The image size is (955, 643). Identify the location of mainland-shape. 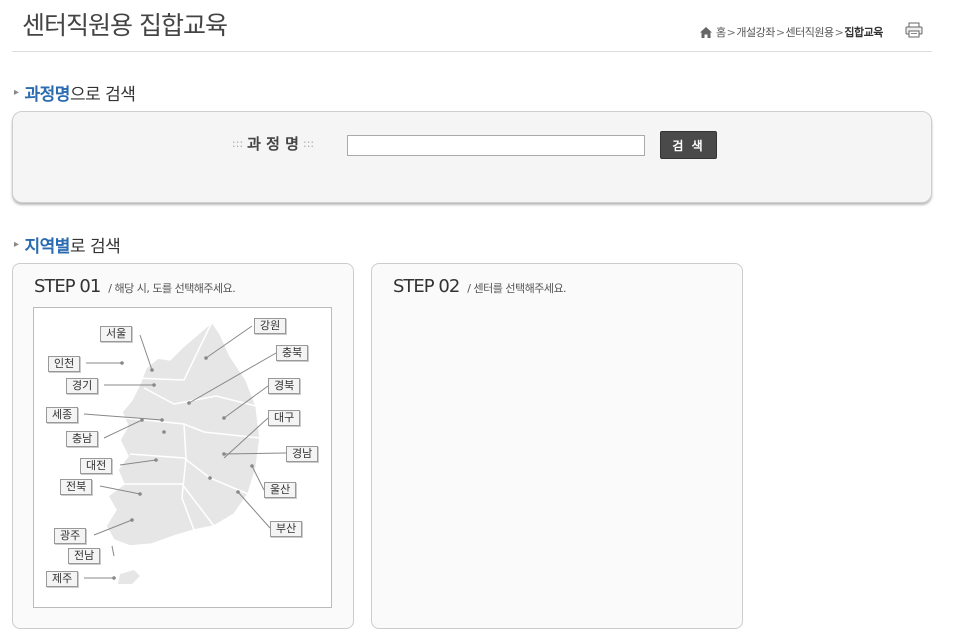
(183, 433).